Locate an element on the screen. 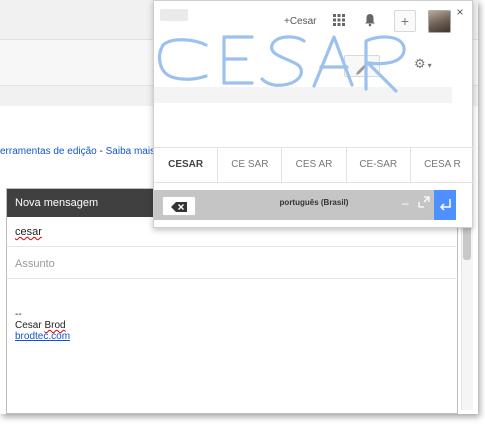  signature-name: Cesar Brod is located at coordinates (42, 325).